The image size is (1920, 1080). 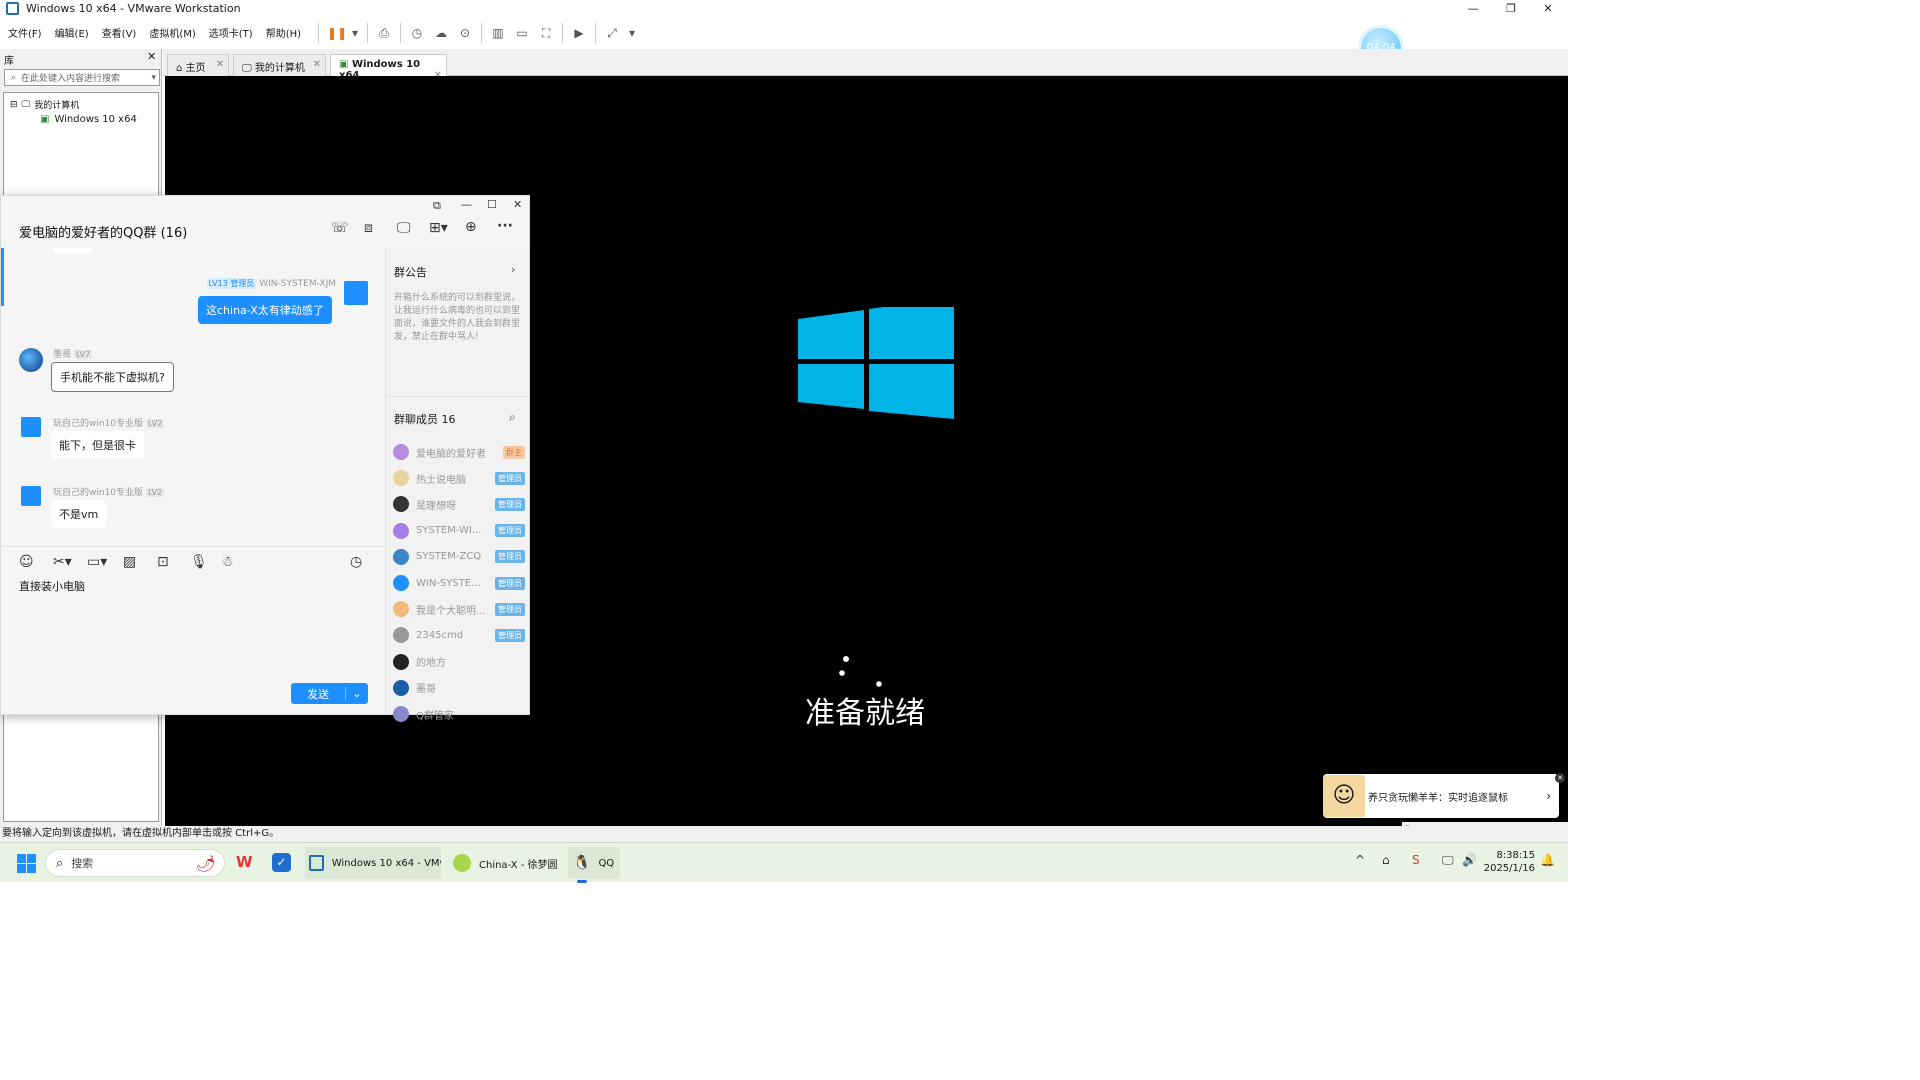 What do you see at coordinates (356, 562) in the screenshot?
I see `history-icon: ◷` at bounding box center [356, 562].